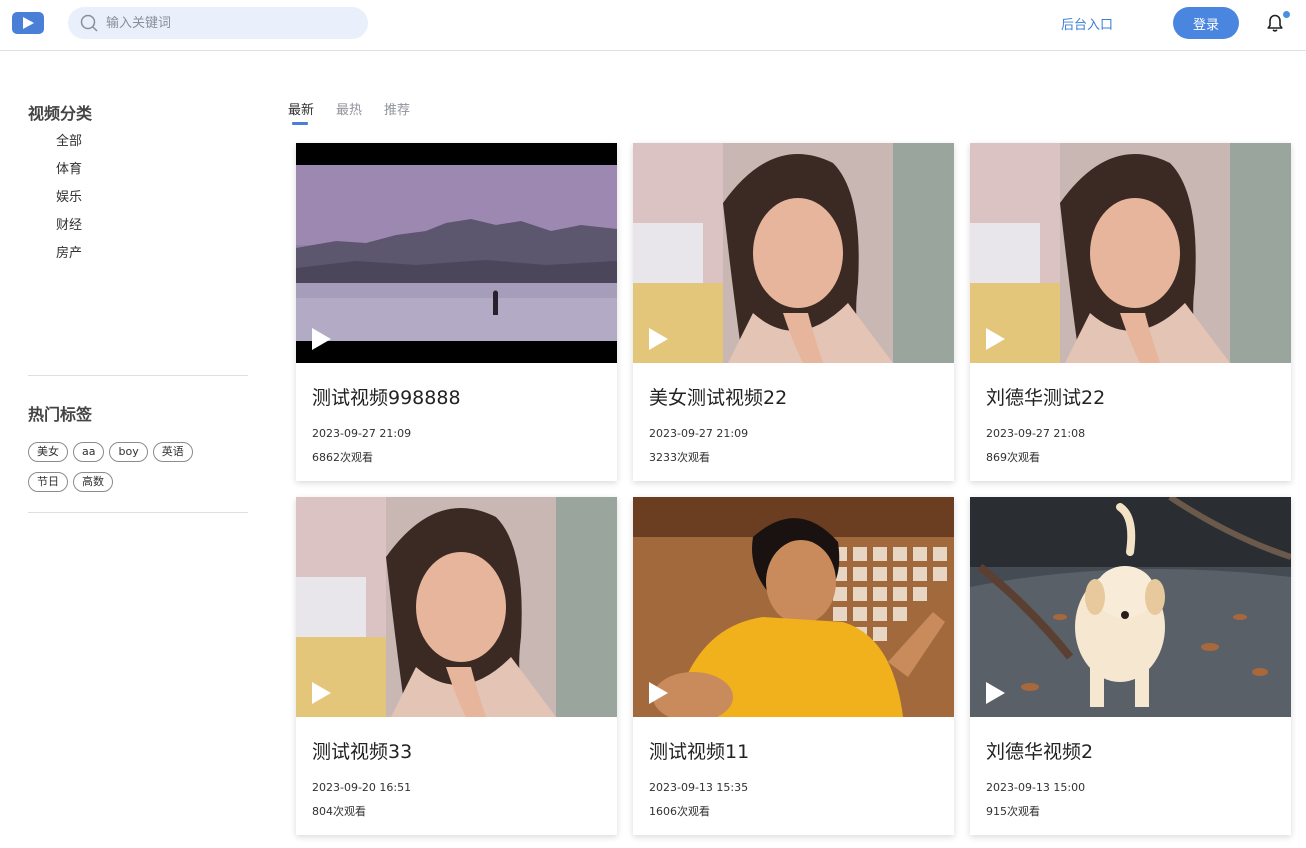 The image size is (1306, 848). What do you see at coordinates (1286, 14) in the screenshot?
I see `notification-dot` at bounding box center [1286, 14].